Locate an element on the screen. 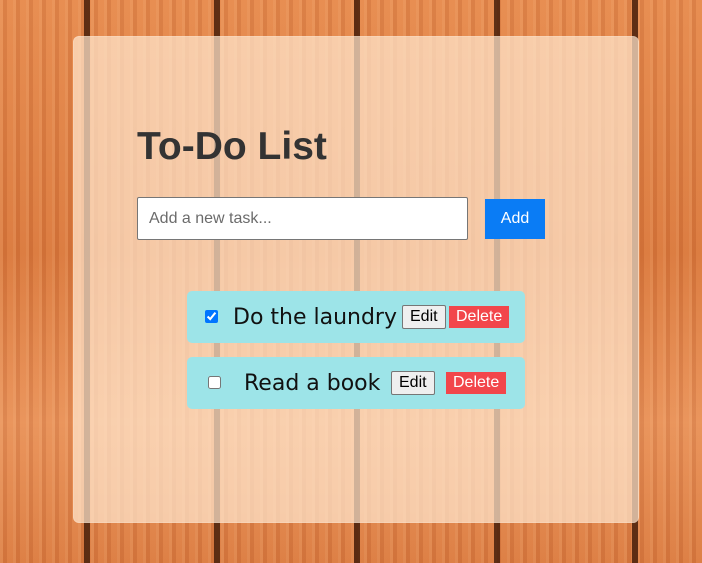 The width and height of the screenshot is (702, 563). page-title: To-Do List is located at coordinates (232, 146).